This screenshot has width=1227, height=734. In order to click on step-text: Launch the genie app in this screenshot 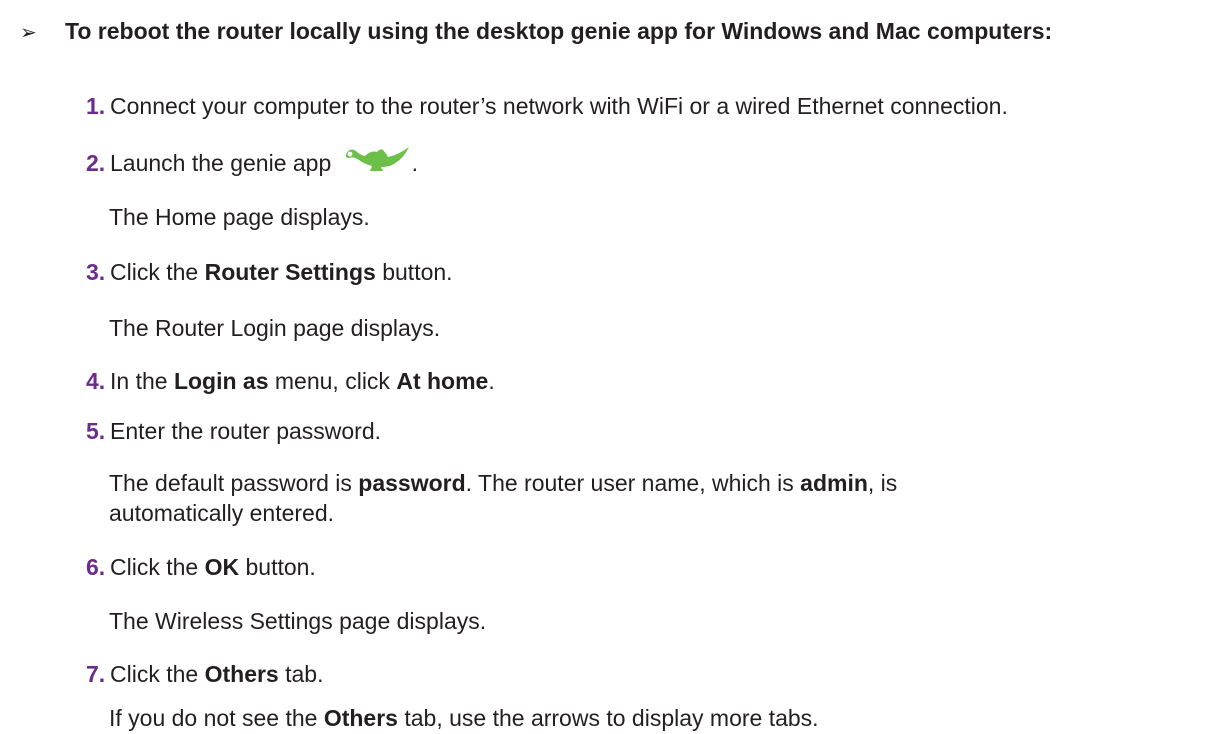, I will do `click(221, 163)`.